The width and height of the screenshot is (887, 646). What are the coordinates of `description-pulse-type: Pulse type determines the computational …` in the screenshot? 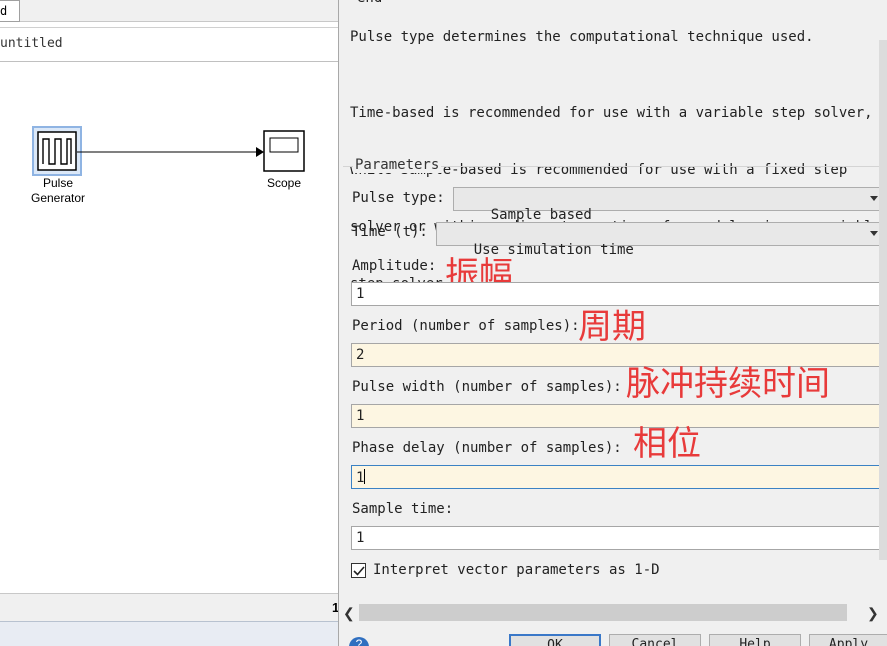 It's located at (582, 37).